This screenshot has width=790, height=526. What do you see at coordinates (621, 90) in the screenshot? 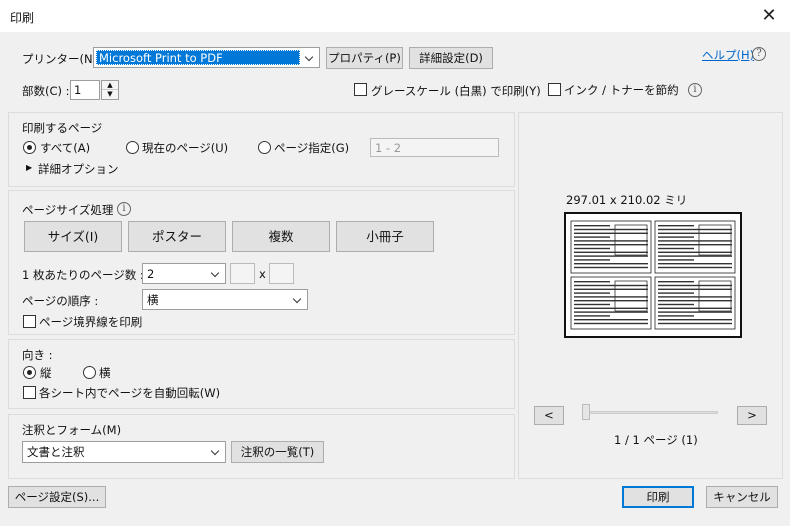
I see `save-ink-label: インク / トナーを節約` at bounding box center [621, 90].